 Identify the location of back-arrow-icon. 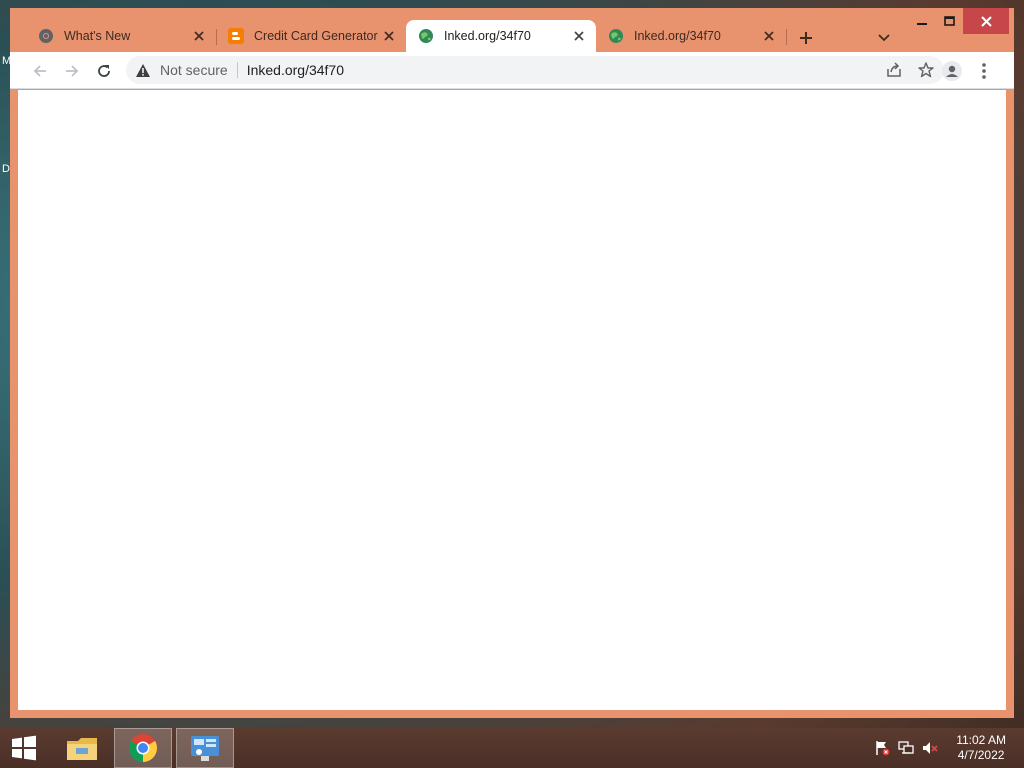
(39, 71).